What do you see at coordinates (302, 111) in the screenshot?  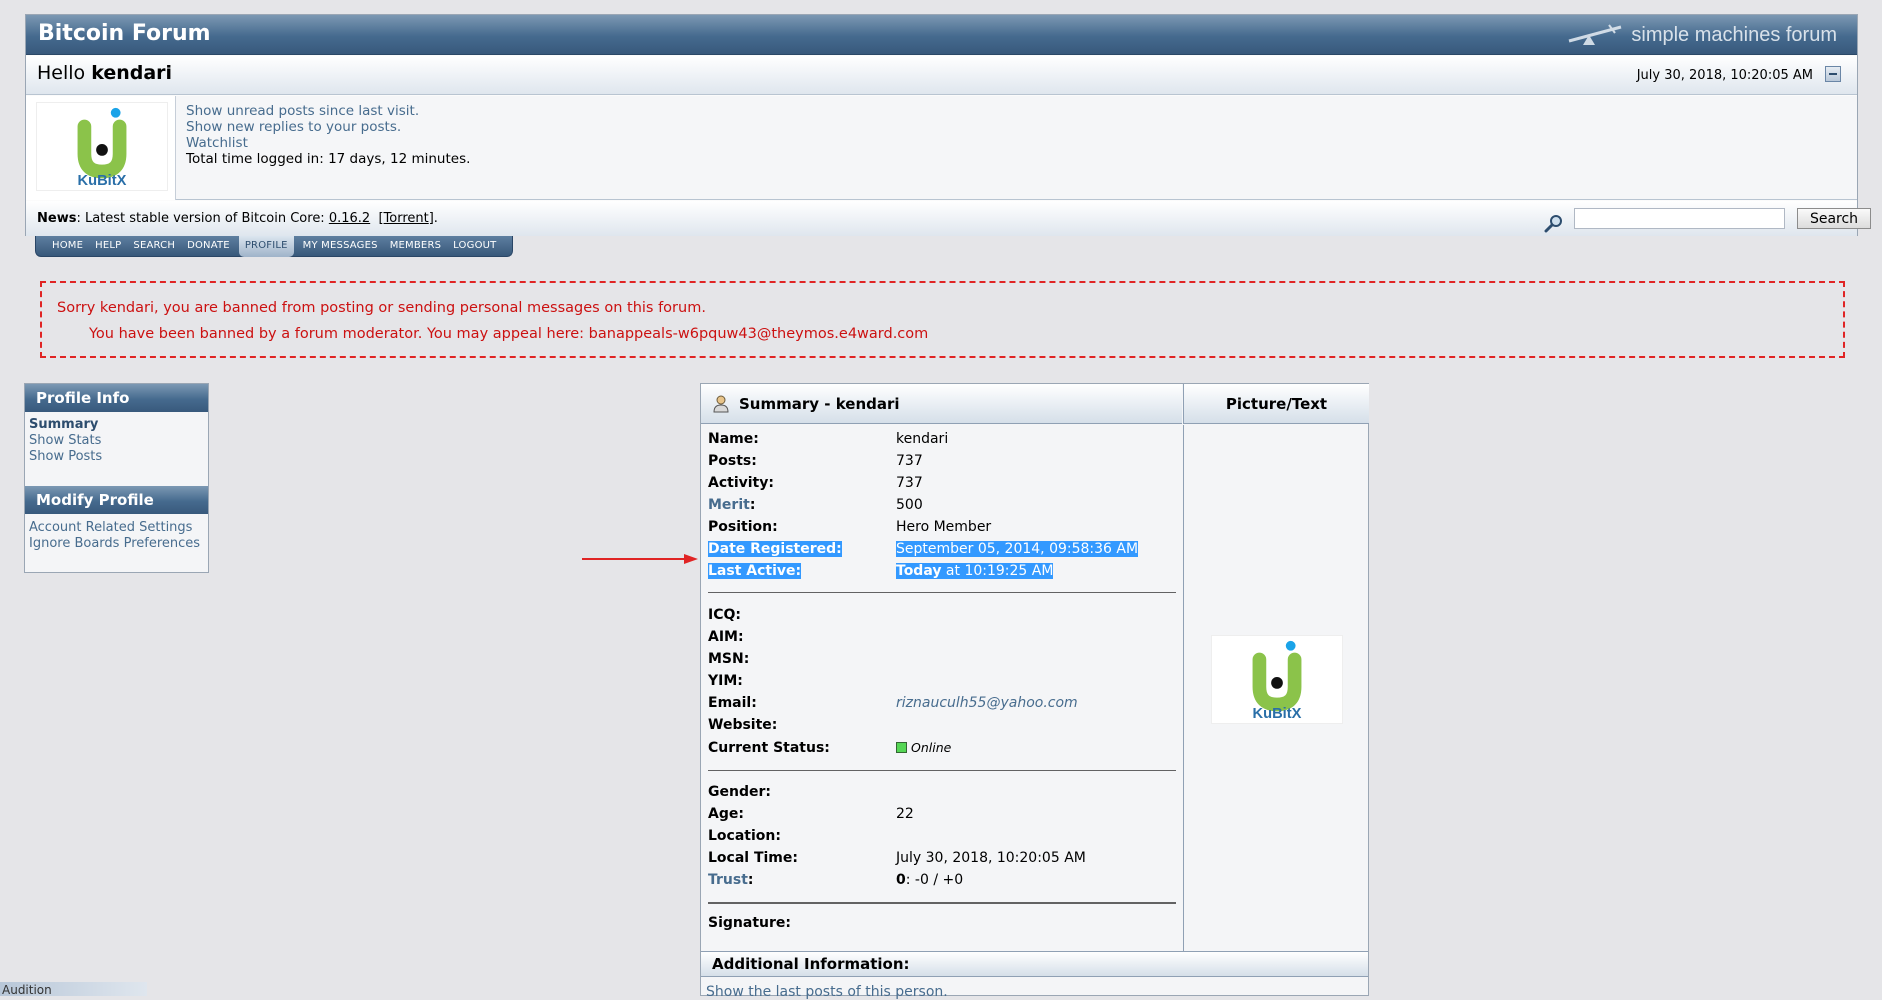 I see `unread-posts-link: Show unread posts since last visit.` at bounding box center [302, 111].